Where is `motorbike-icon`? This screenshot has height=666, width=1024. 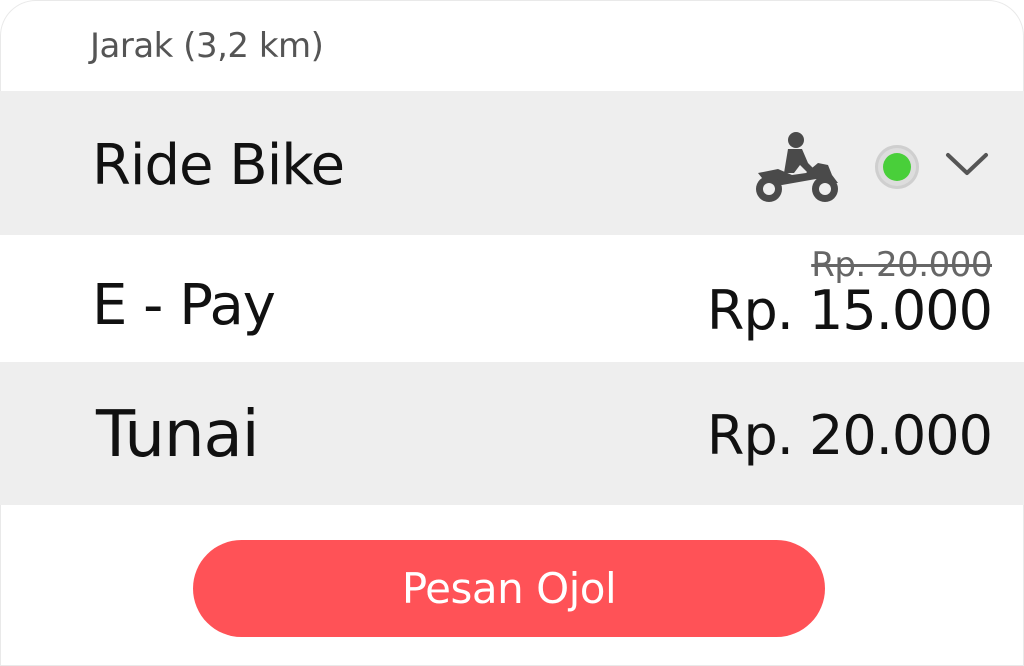
motorbike-icon is located at coordinates (797, 167).